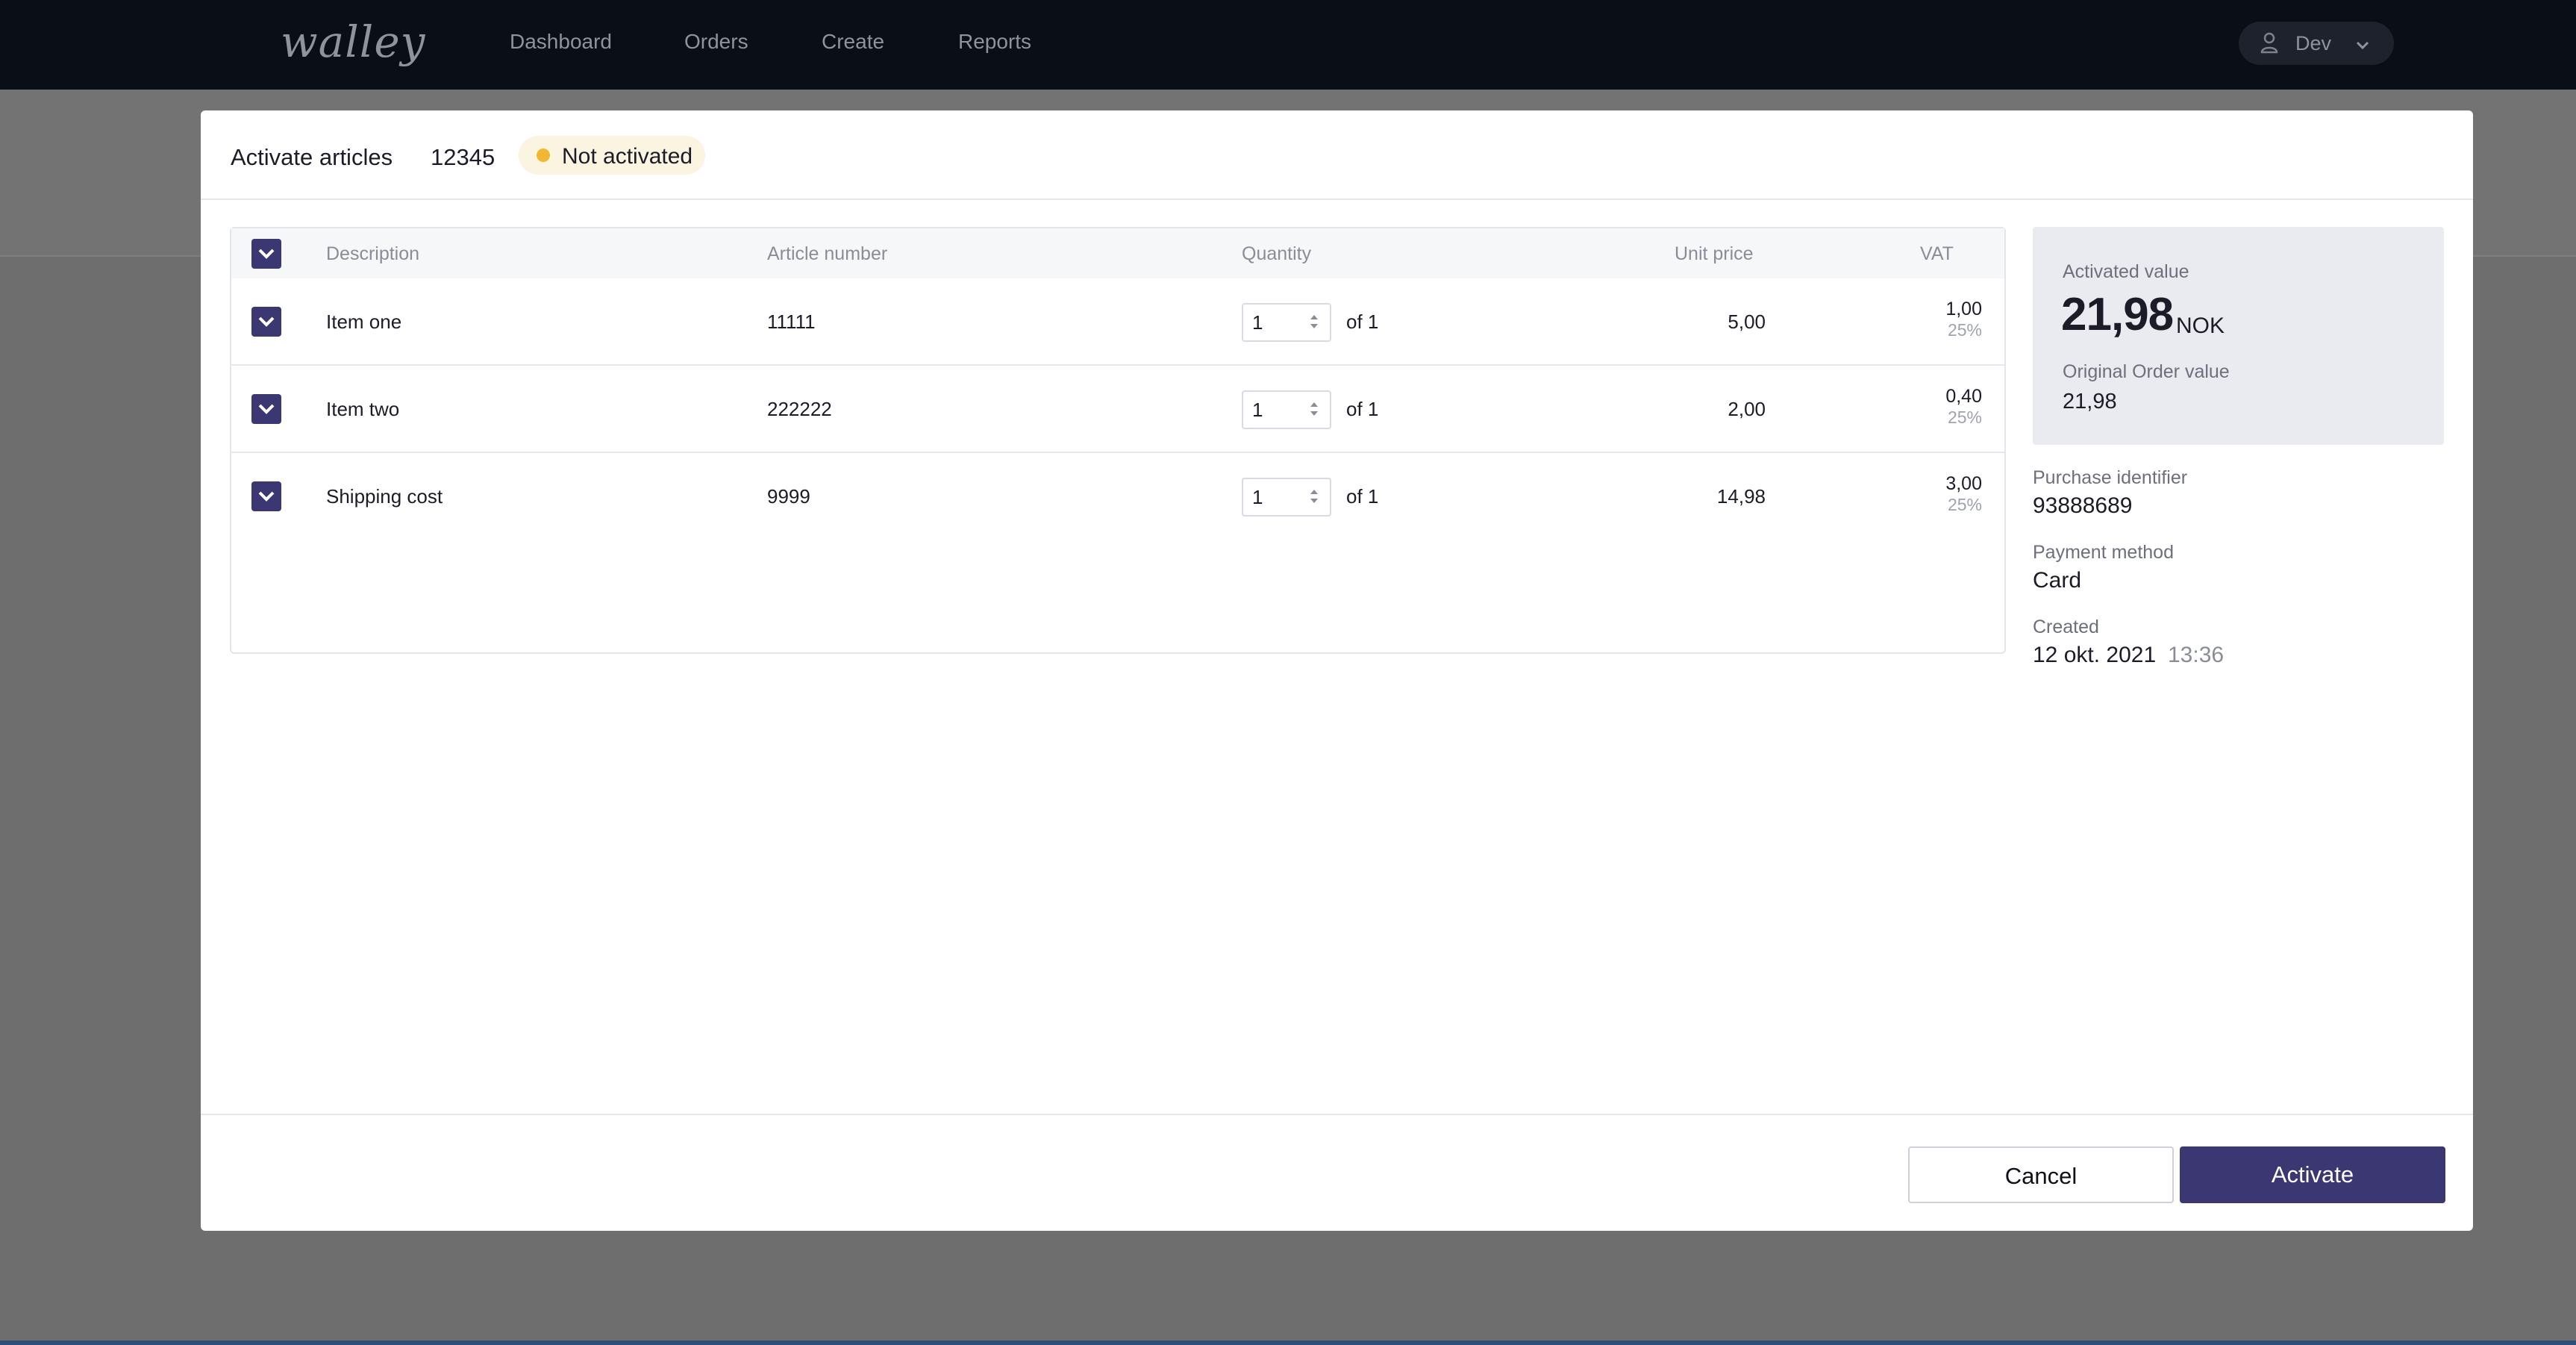 This screenshot has width=2576, height=1345. What do you see at coordinates (2126, 271) in the screenshot?
I see `activated-value-label: Activated value` at bounding box center [2126, 271].